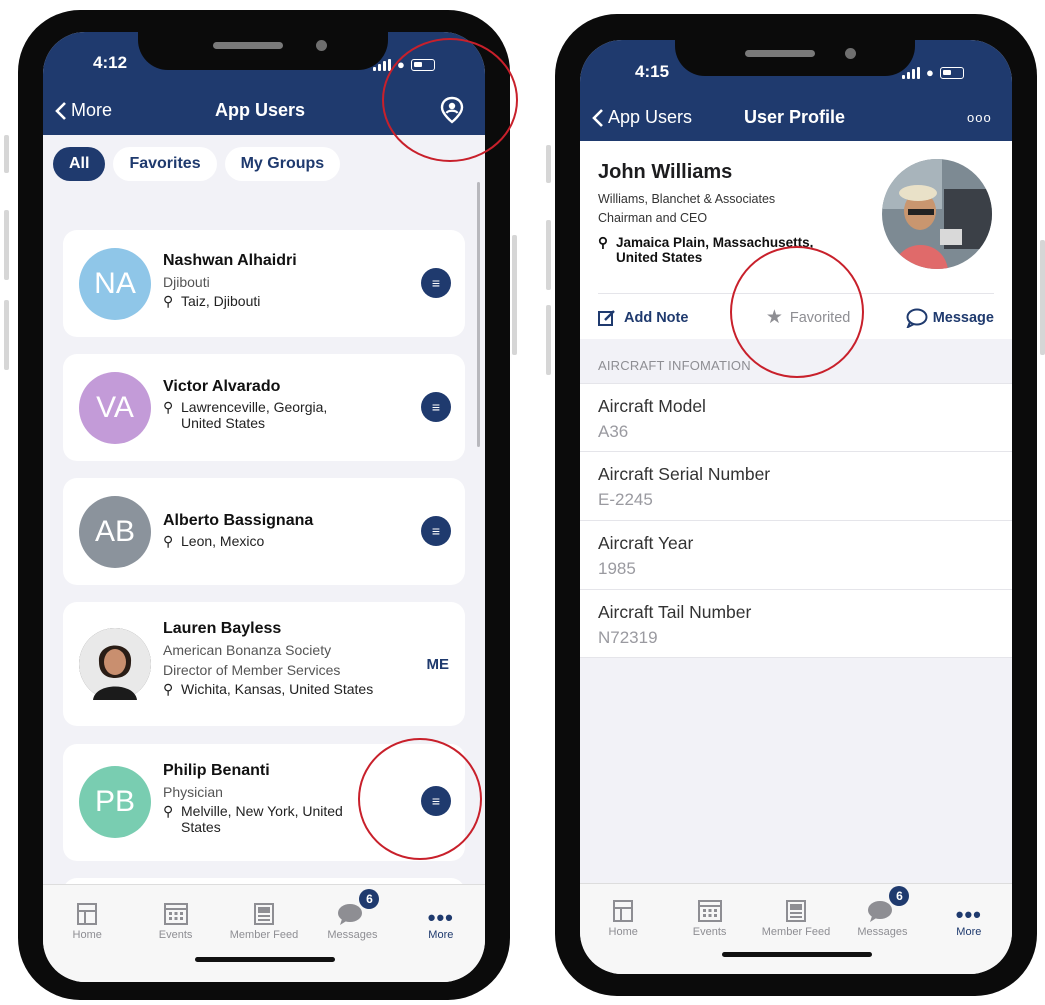 This screenshot has height=1005, width=1045. What do you see at coordinates (264, 531) in the screenshot?
I see `user-card: AB Alberto Bassignana ⚲ Leon, Mexico ≡` at bounding box center [264, 531].